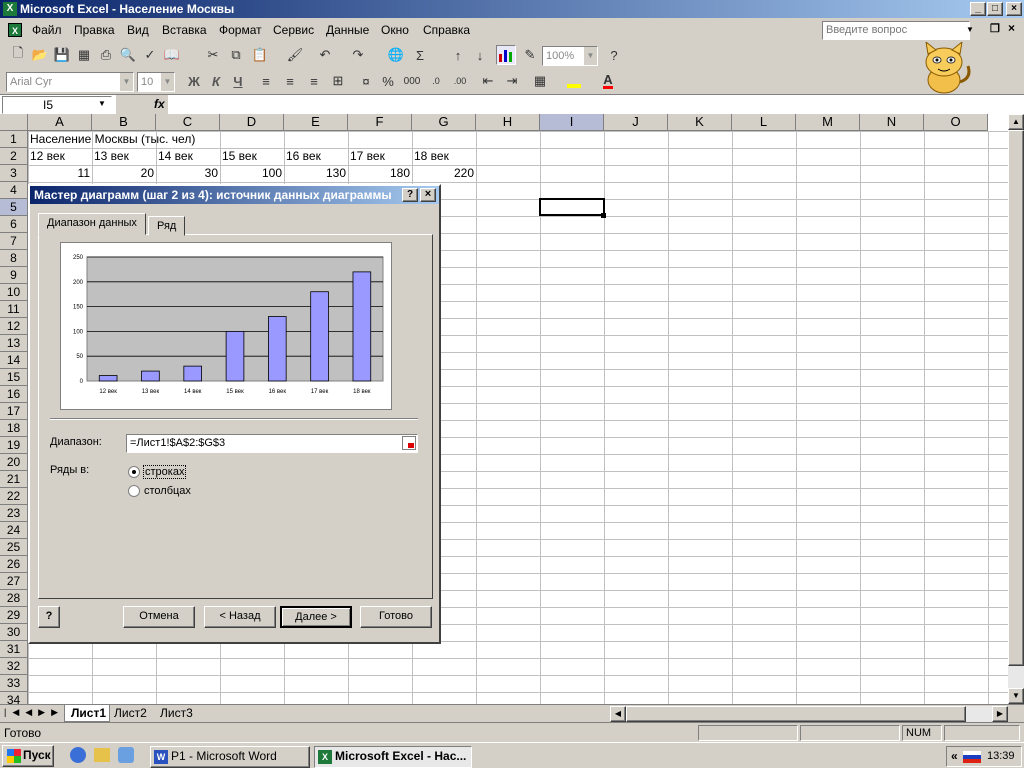  What do you see at coordinates (40, 55) in the screenshot?
I see `open-folder-icon: 📂` at bounding box center [40, 55].